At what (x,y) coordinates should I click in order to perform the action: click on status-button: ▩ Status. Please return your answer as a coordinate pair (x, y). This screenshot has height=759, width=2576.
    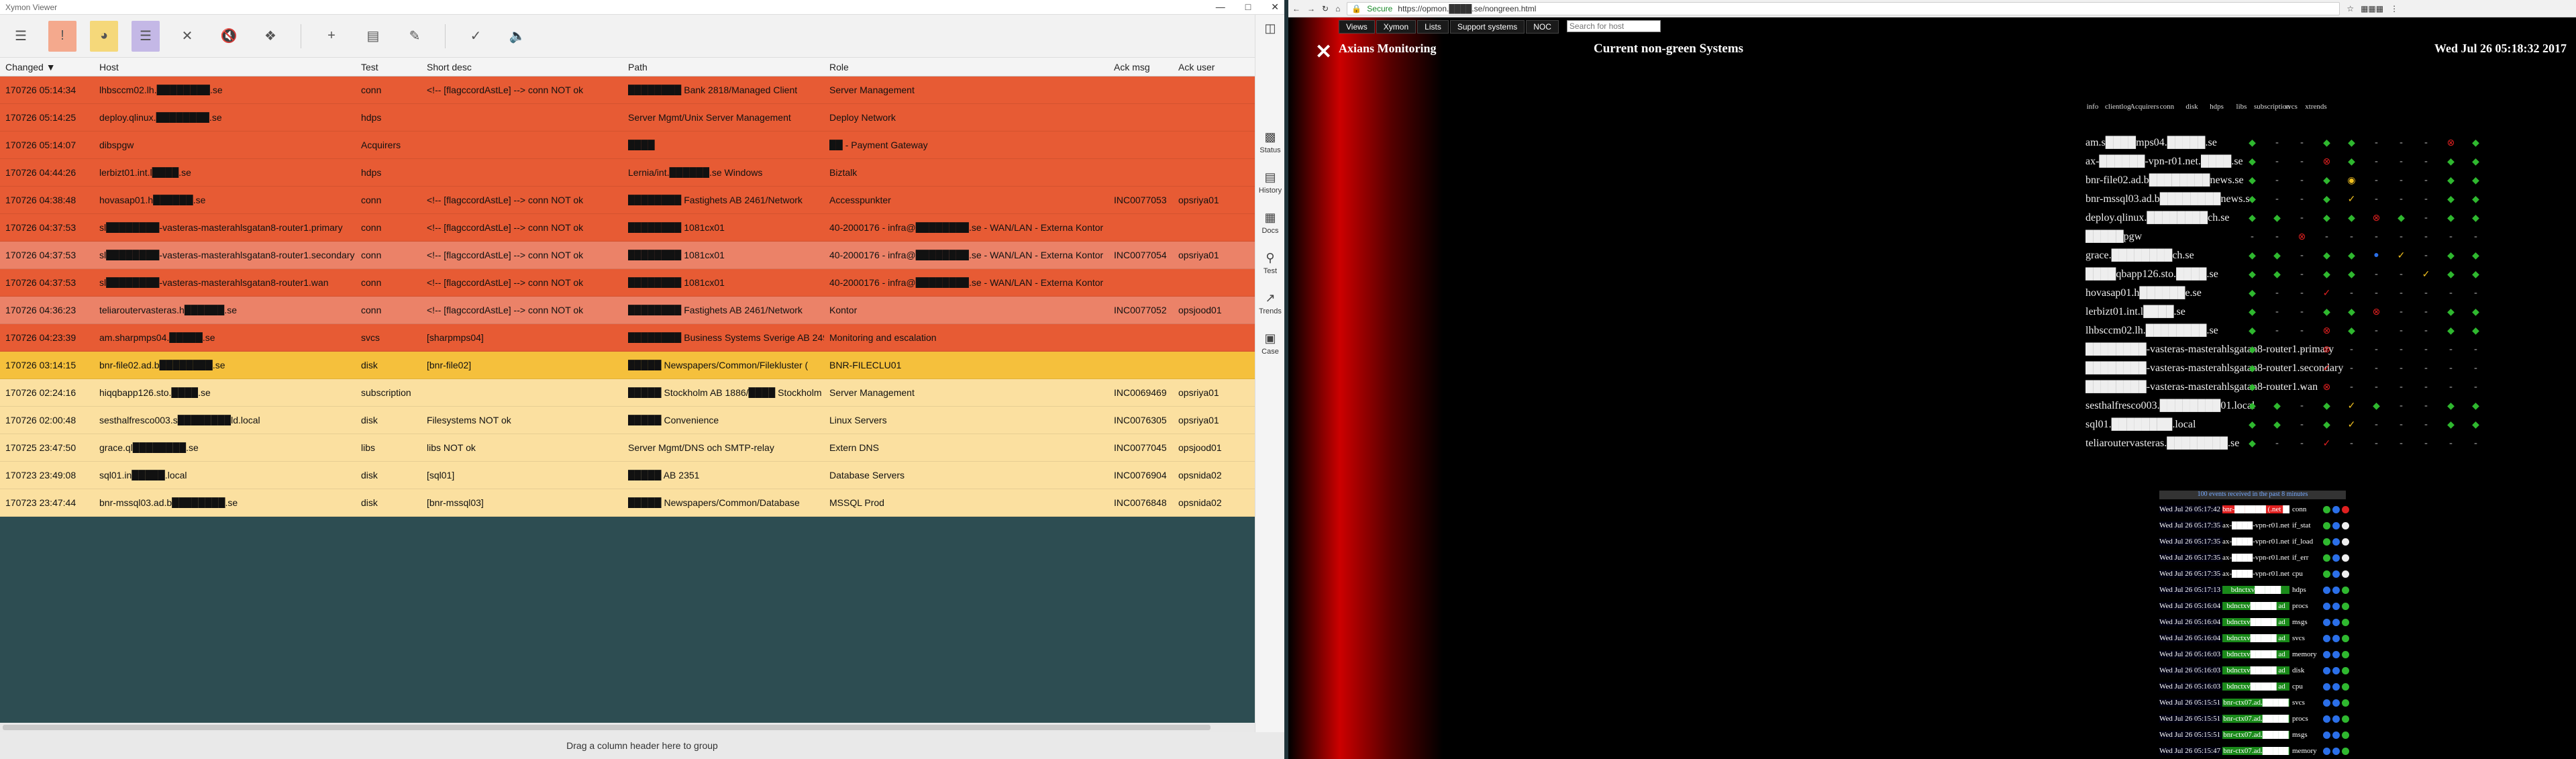
    Looking at the image, I should click on (1269, 142).